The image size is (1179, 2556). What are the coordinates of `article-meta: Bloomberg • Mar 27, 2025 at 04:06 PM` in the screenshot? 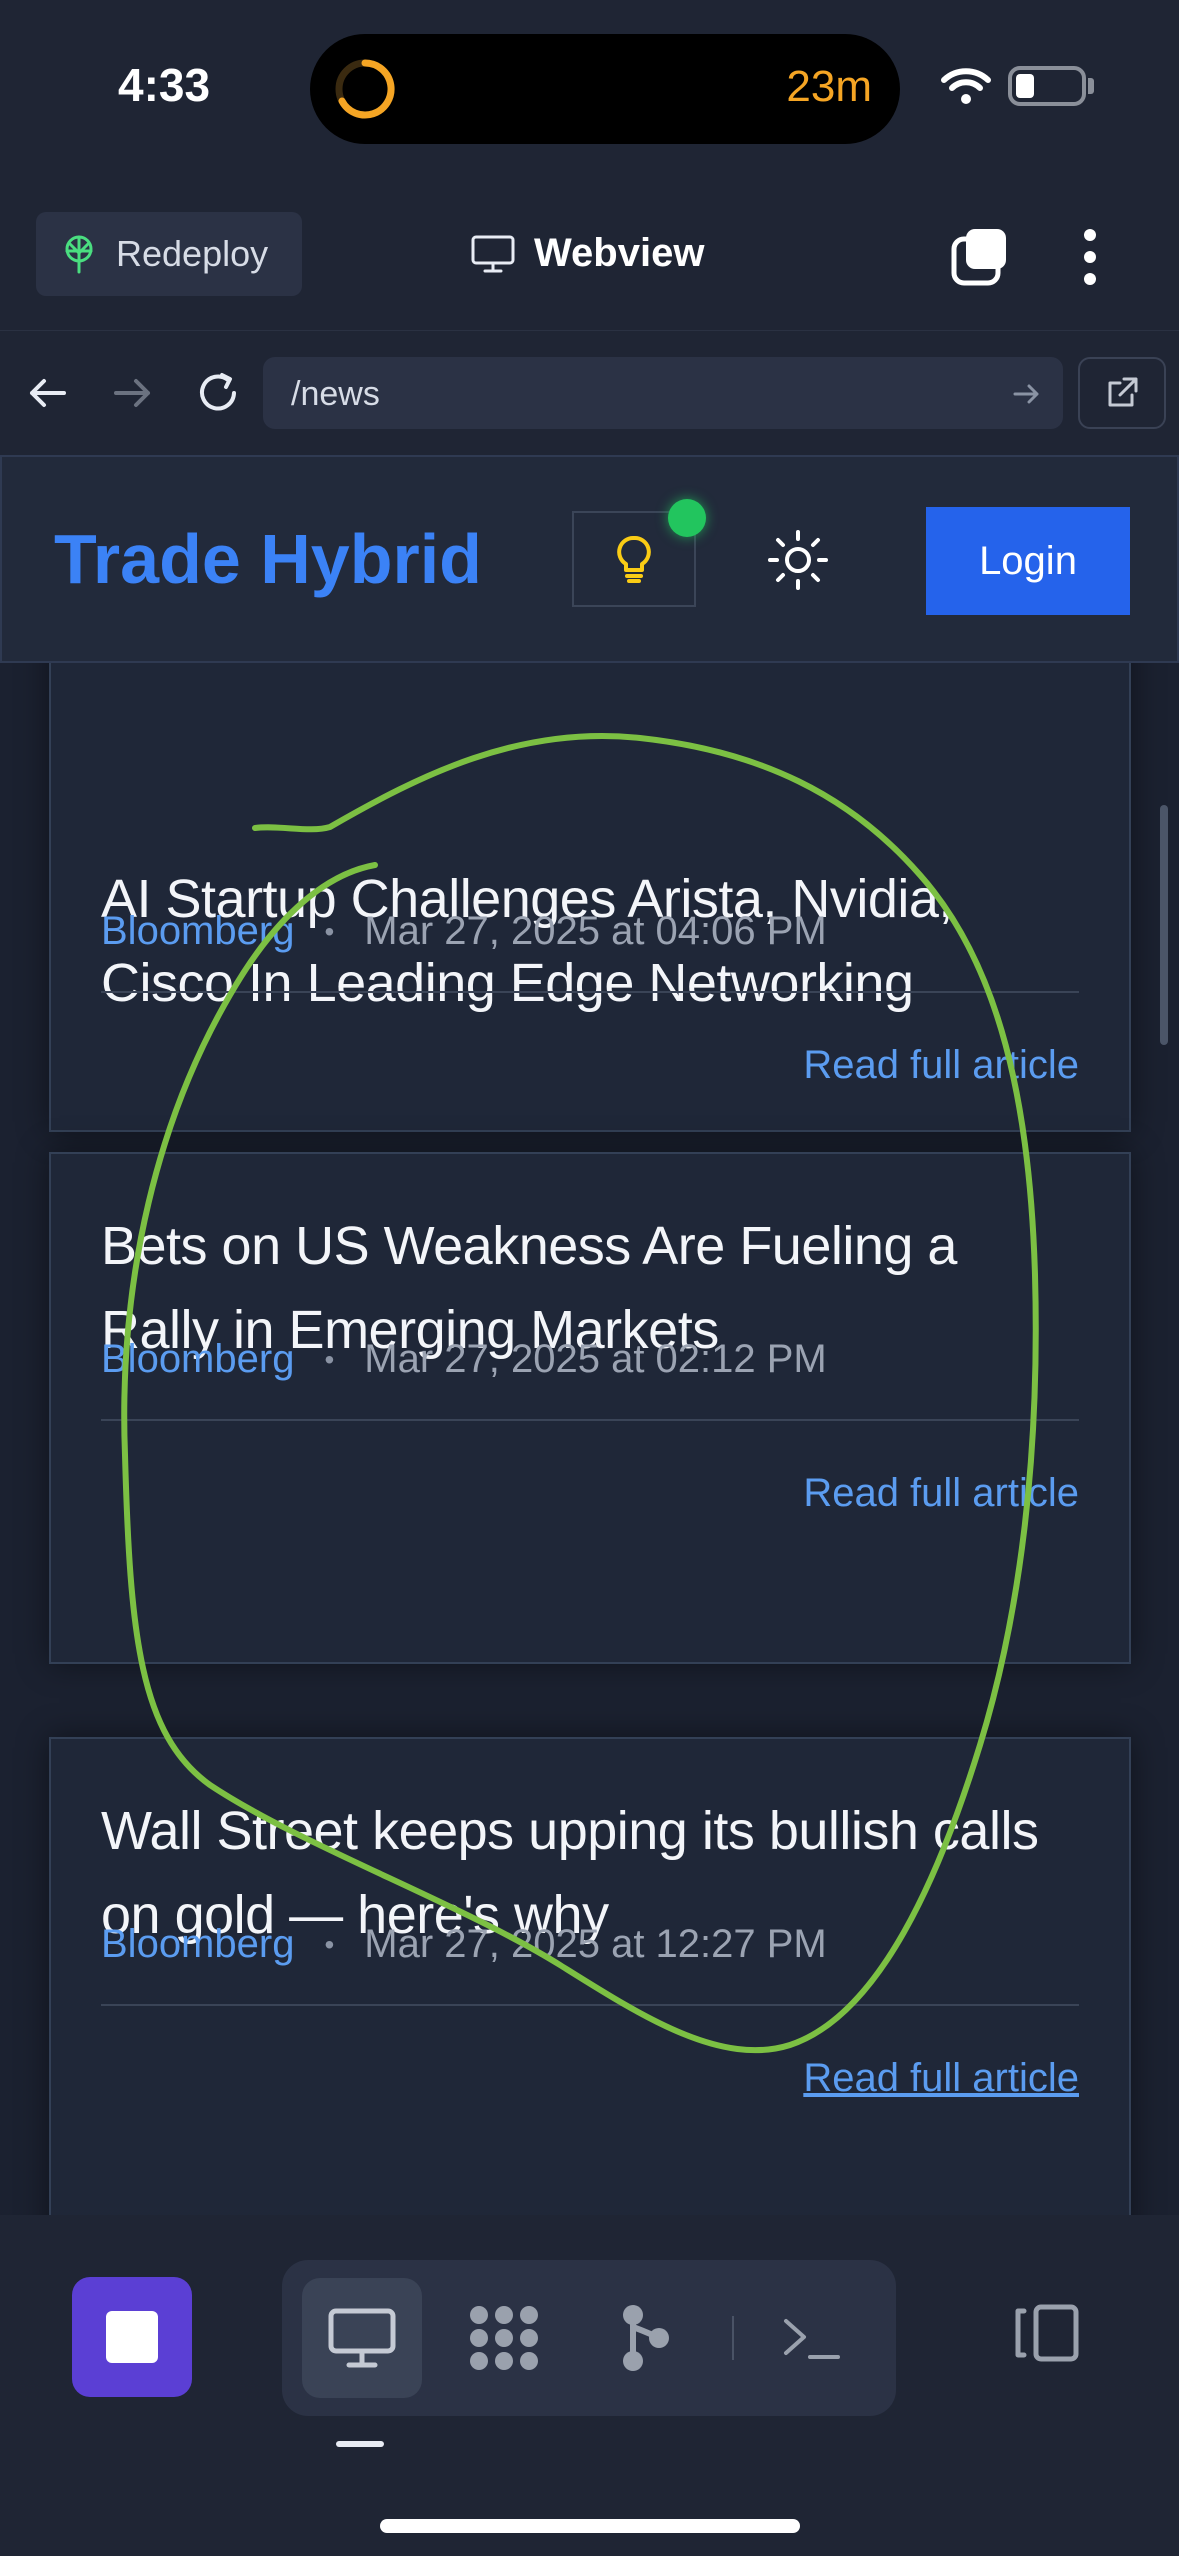 It's located at (464, 931).